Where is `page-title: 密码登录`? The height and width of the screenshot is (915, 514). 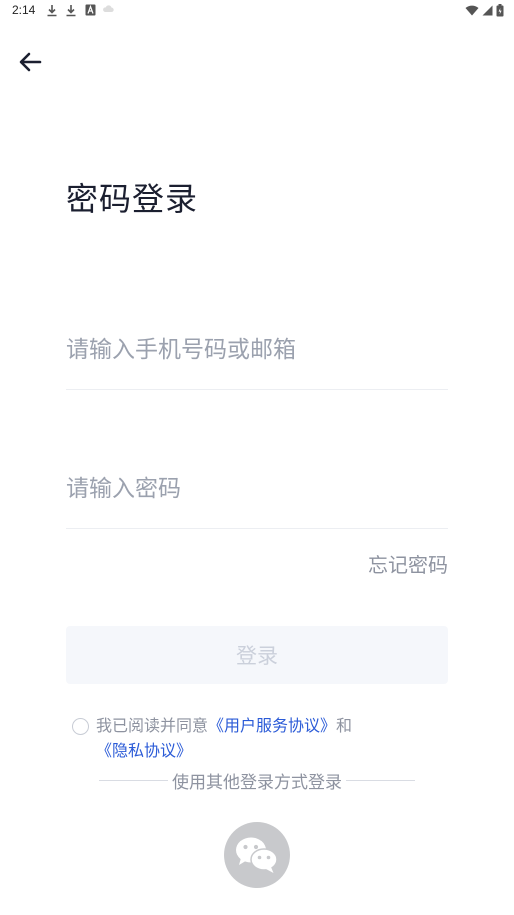 page-title: 密码登录 is located at coordinates (132, 199).